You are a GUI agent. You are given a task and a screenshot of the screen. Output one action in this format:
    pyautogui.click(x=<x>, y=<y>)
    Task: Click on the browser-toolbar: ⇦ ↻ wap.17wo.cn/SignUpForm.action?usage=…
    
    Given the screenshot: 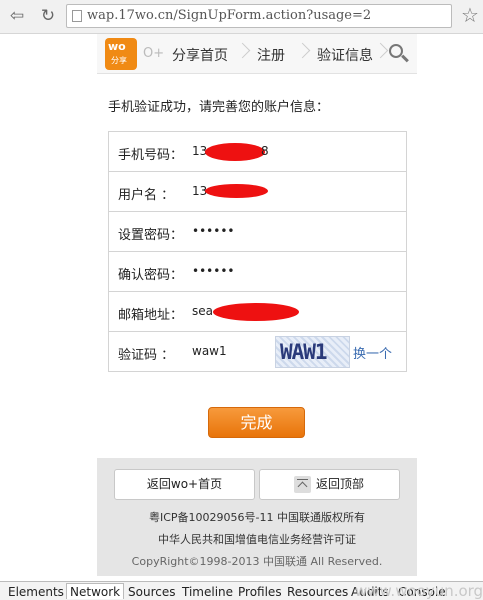 What is the action you would take?
    pyautogui.click(x=241, y=17)
    